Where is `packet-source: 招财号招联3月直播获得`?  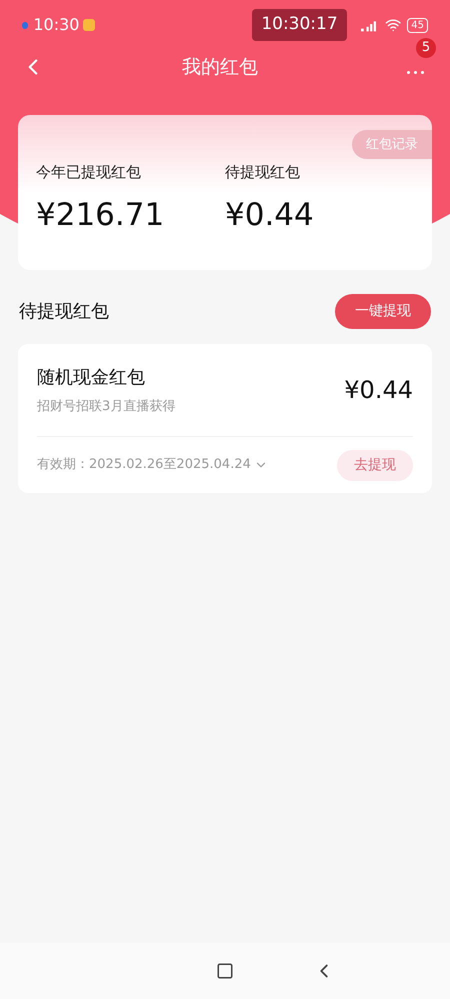
packet-source: 招财号招联3月直播获得 is located at coordinates (106, 407).